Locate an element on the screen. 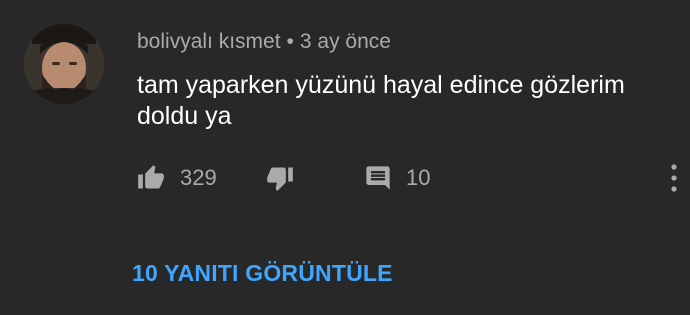 The width and height of the screenshot is (690, 315). reply-button: 10 is located at coordinates (397, 178).